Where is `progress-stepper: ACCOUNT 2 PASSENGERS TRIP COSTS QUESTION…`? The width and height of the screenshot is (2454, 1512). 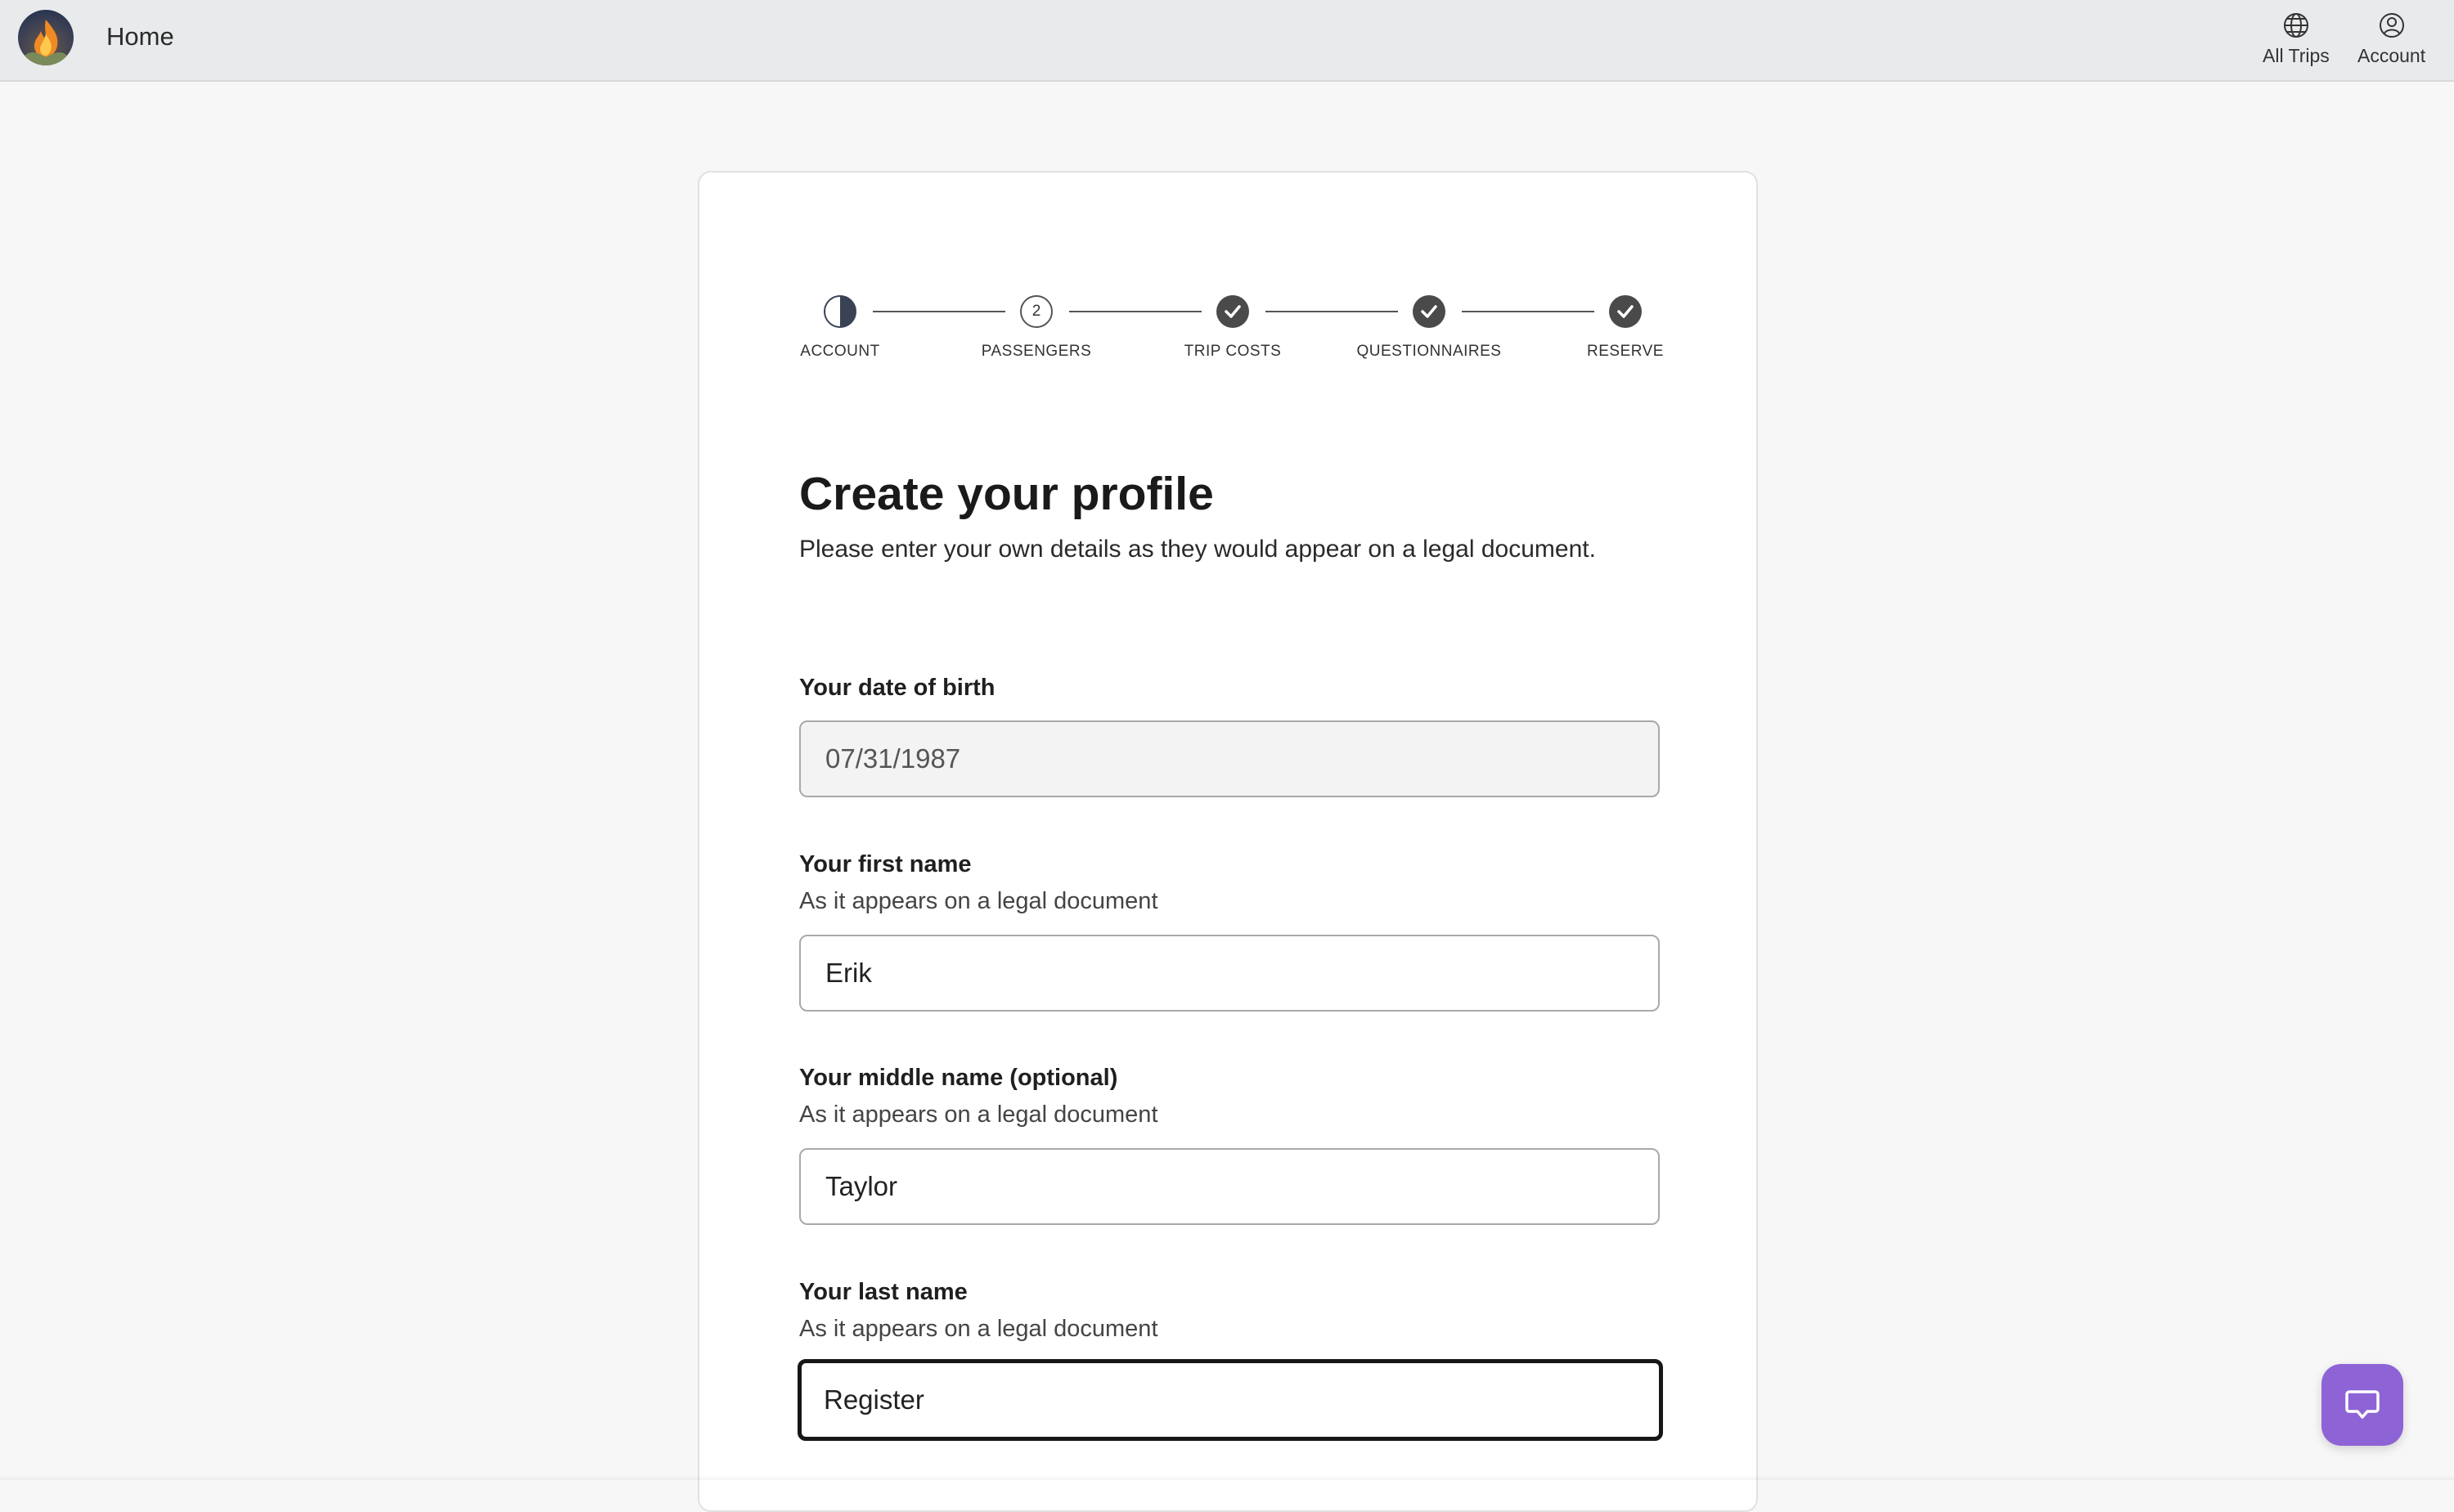
progress-stepper: ACCOUNT 2 PASSENGERS TRIP COSTS QUESTION… is located at coordinates (1229, 279).